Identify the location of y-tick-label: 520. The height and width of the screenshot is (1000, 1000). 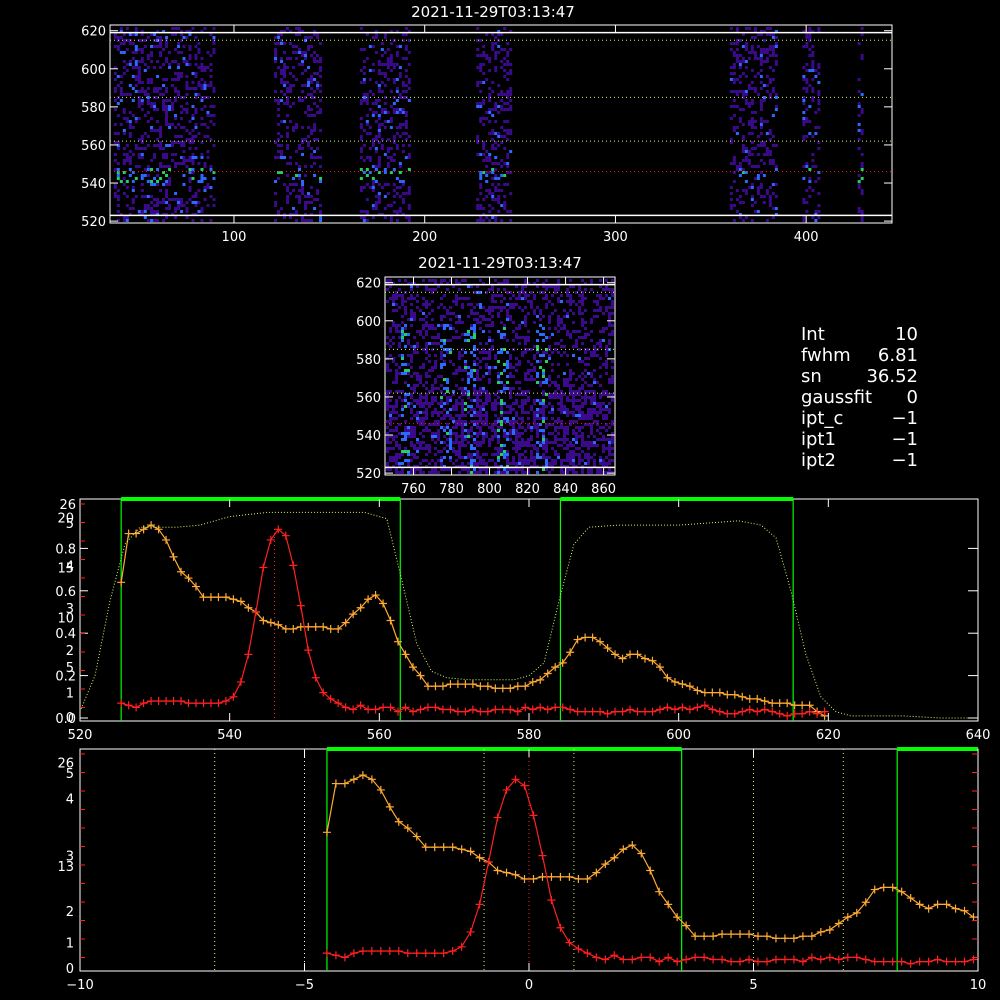
(93, 222).